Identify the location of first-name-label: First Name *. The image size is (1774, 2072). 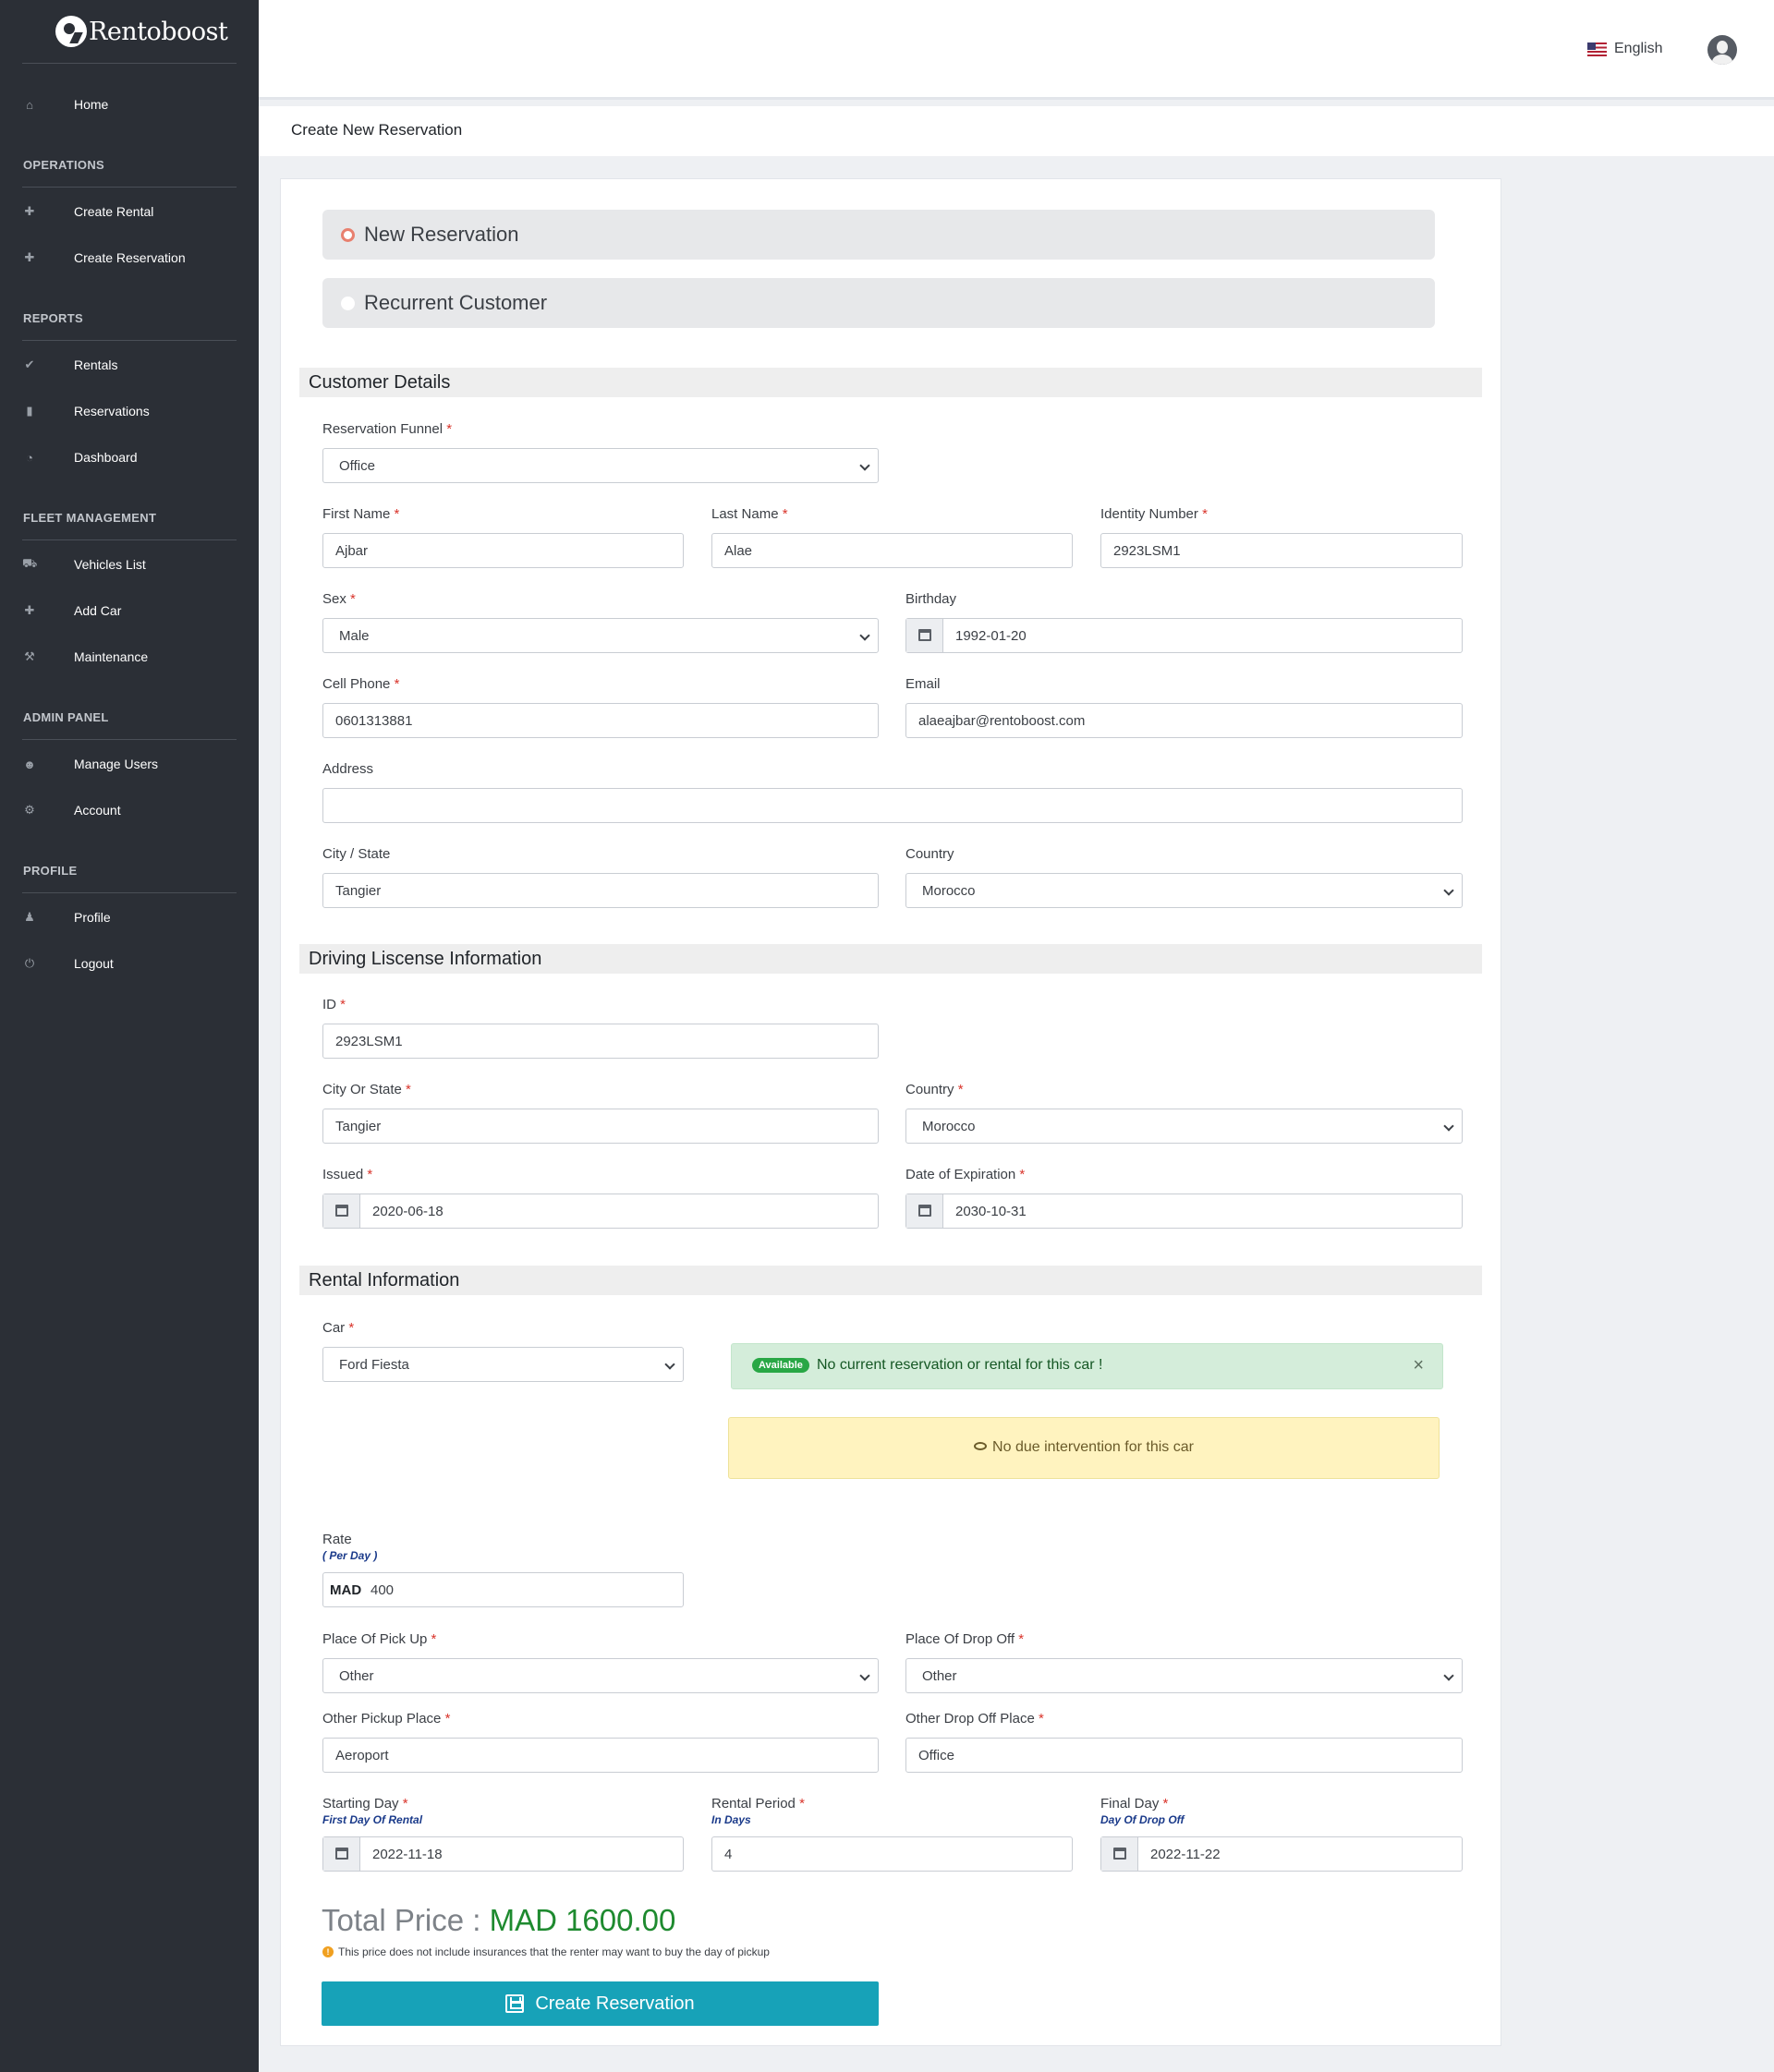
(361, 514).